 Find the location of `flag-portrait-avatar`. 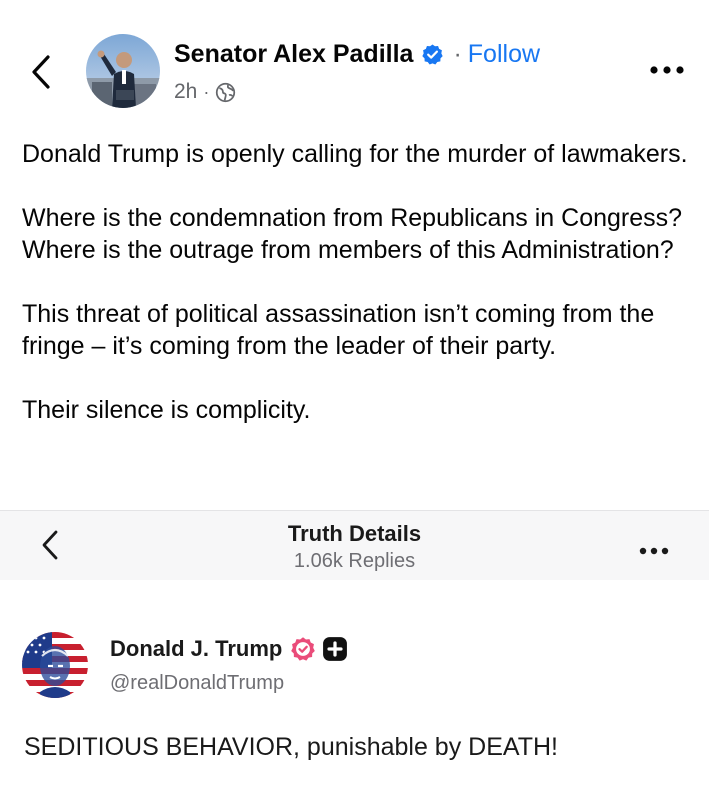

flag-portrait-avatar is located at coordinates (55, 665).